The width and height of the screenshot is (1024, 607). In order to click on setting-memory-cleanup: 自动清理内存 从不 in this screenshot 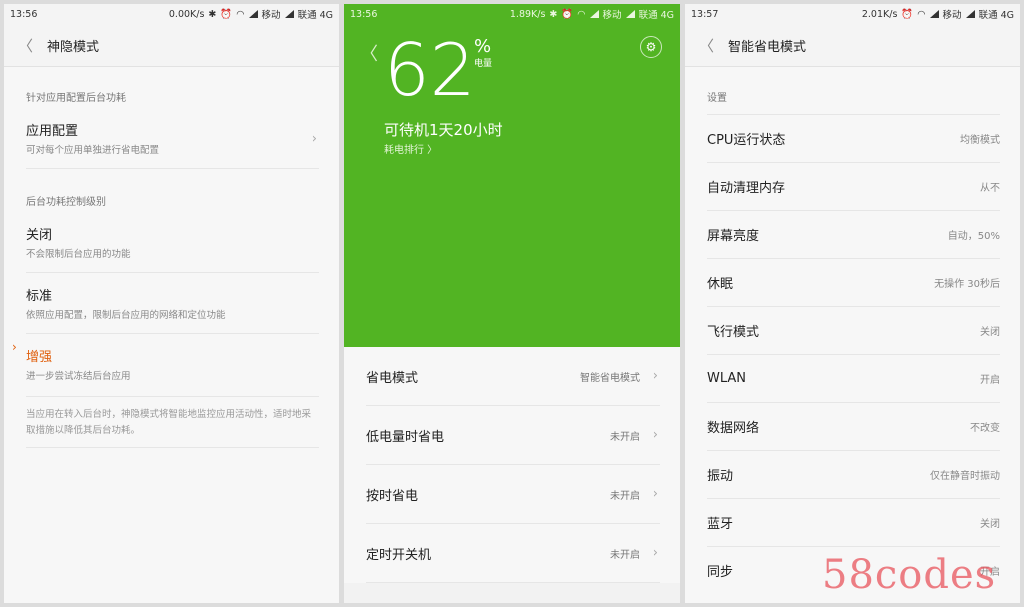, I will do `click(853, 187)`.